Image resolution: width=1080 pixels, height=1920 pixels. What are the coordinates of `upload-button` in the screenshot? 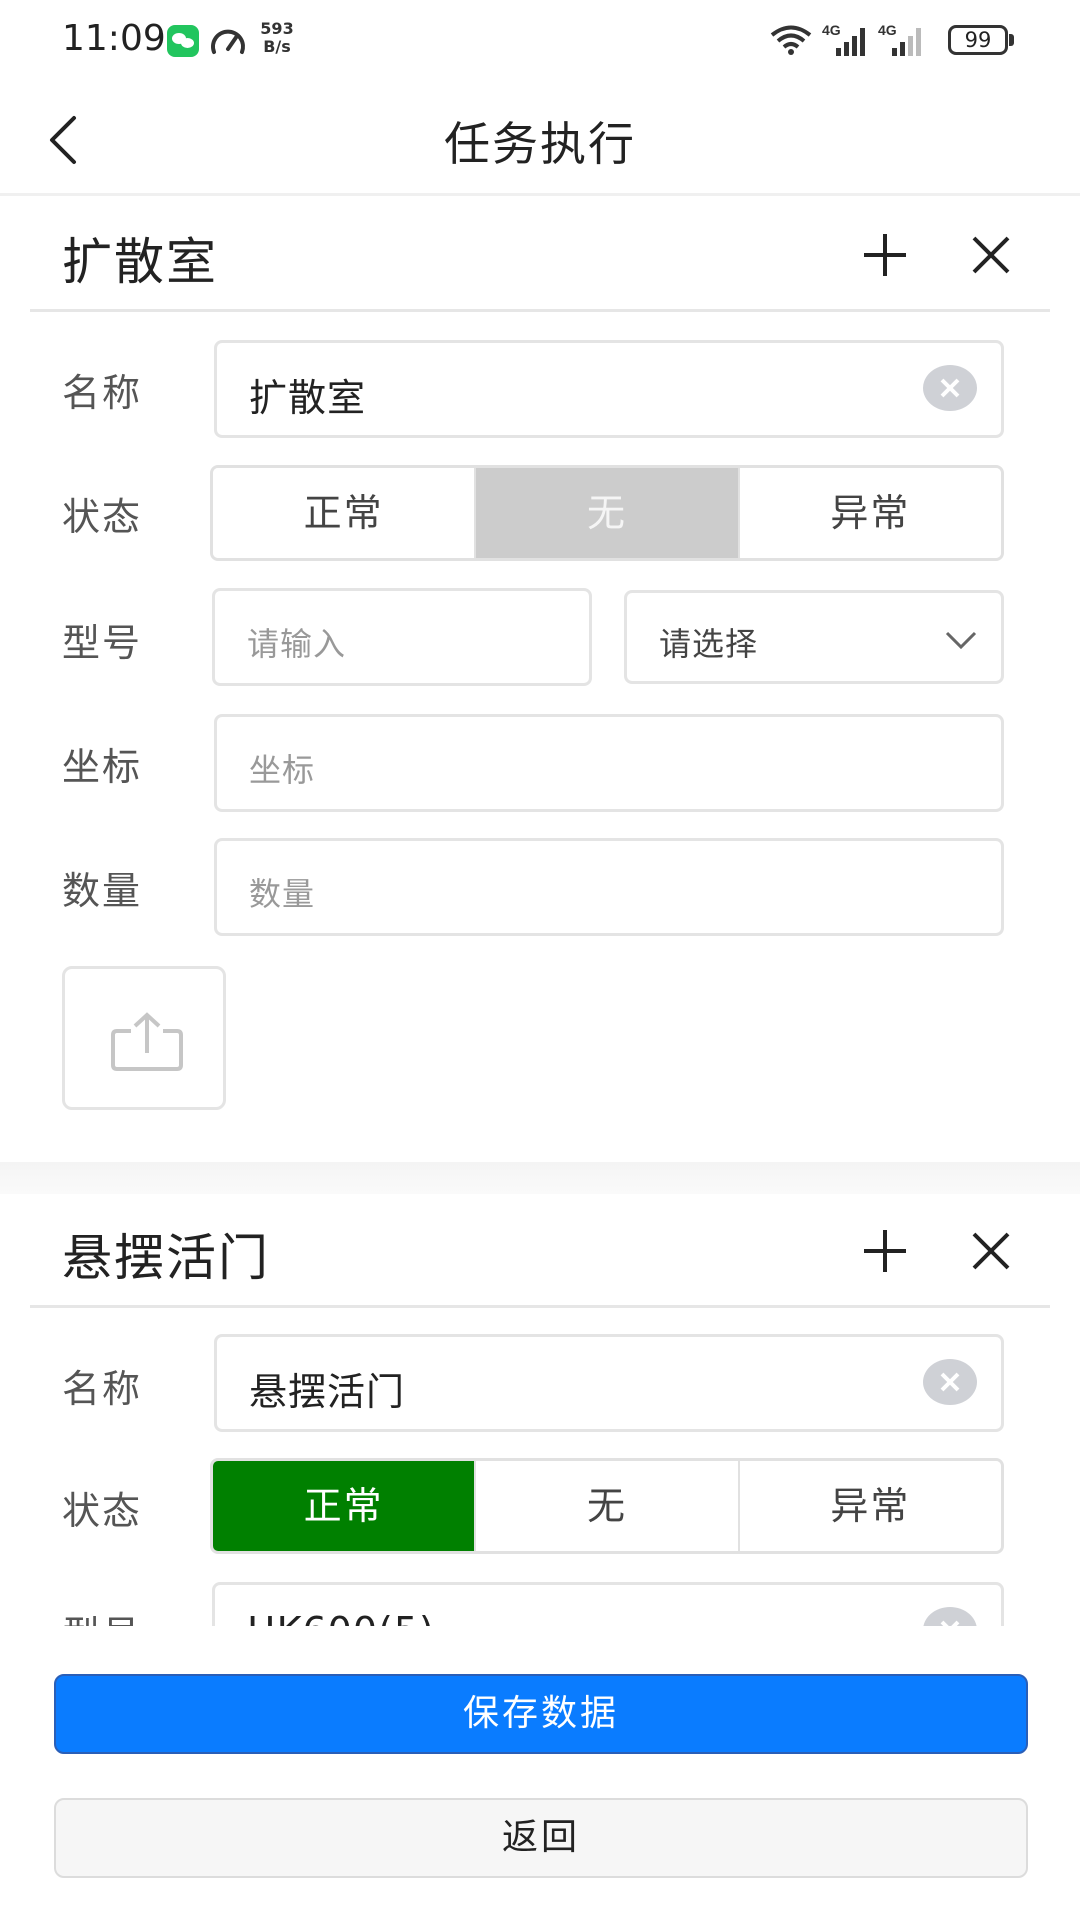 It's located at (144, 1038).